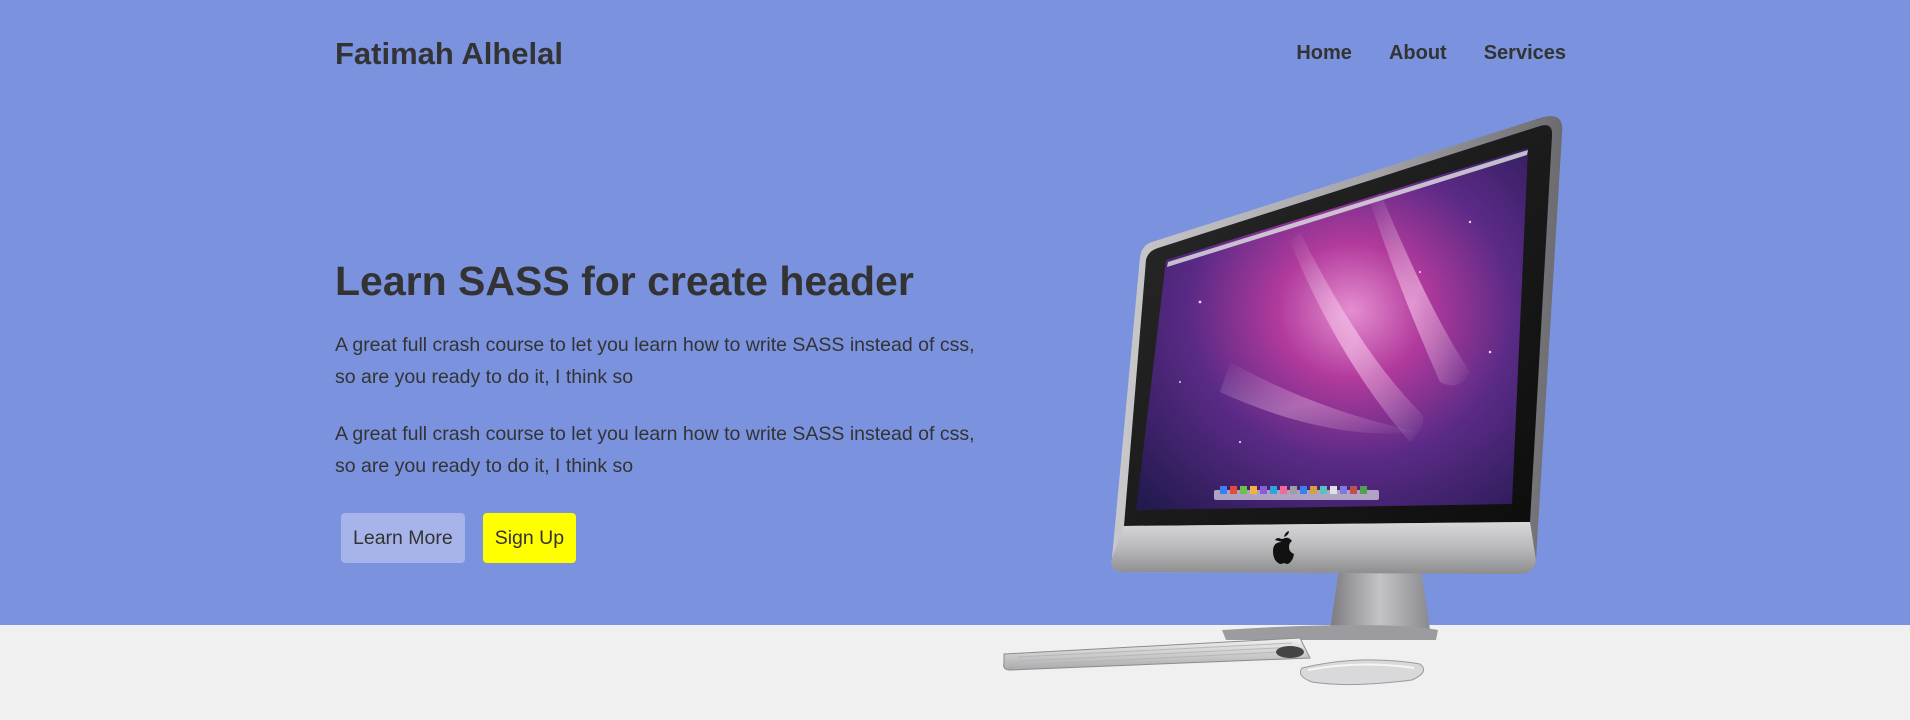 Image resolution: width=1910 pixels, height=720 pixels. What do you see at coordinates (529, 538) in the screenshot?
I see `sign-up-button: Sign Up` at bounding box center [529, 538].